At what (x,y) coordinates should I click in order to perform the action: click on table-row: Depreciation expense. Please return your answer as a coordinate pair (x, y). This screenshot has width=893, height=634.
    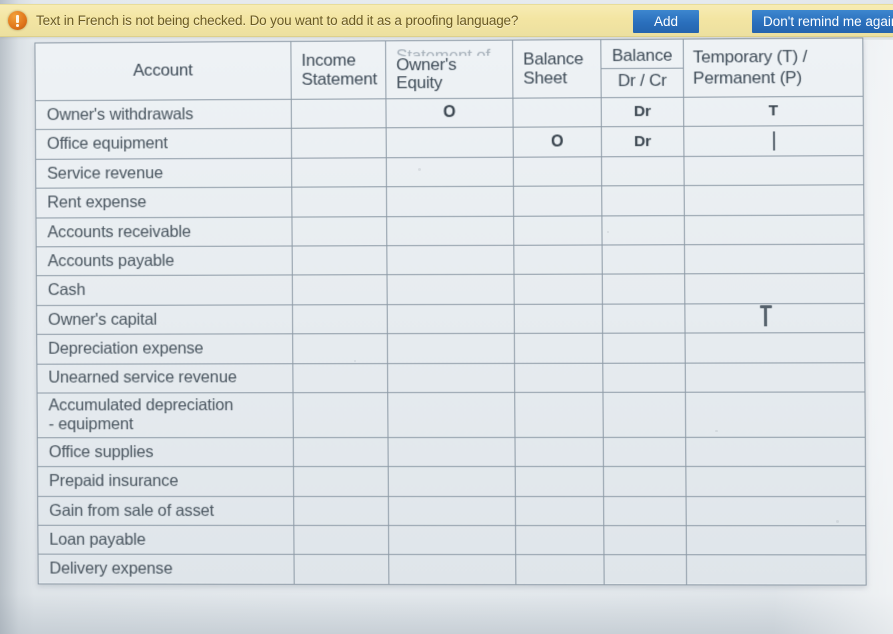
    Looking at the image, I should click on (450, 348).